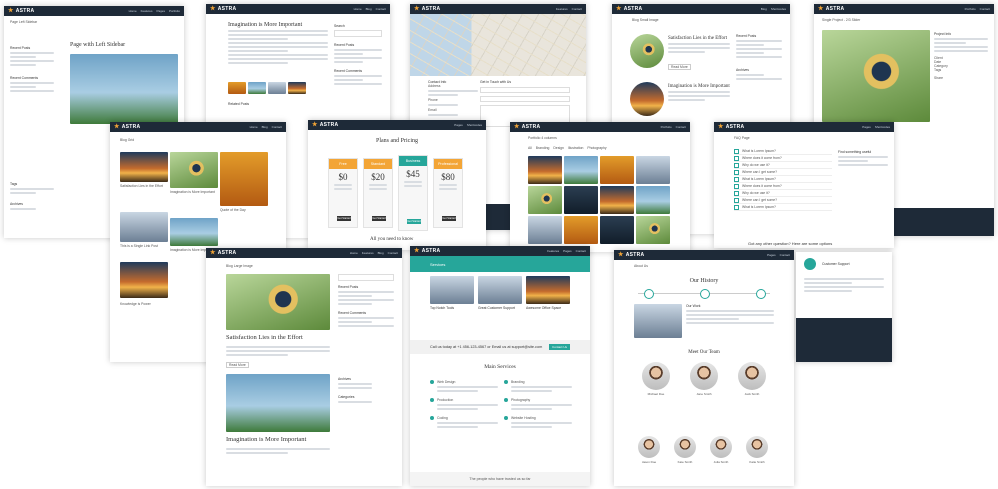 The width and height of the screenshot is (998, 489). I want to click on post-thumbnail, so click(647, 51).